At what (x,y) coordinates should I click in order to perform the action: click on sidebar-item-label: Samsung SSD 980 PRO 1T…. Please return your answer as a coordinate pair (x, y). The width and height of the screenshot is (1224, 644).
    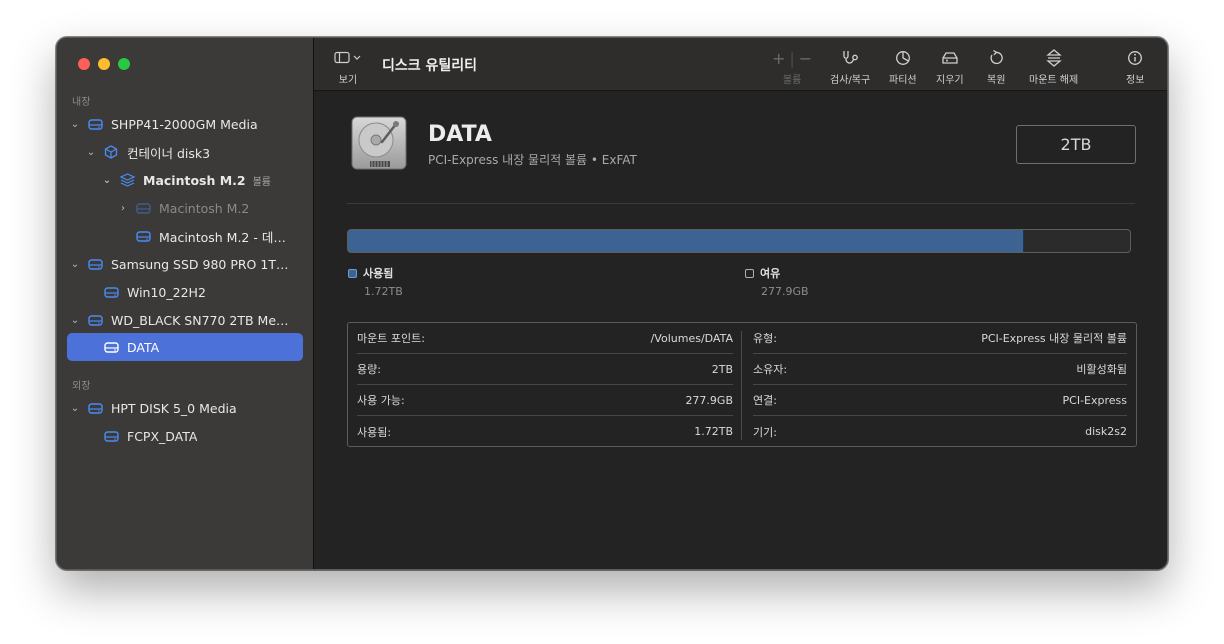
    Looking at the image, I should click on (200, 264).